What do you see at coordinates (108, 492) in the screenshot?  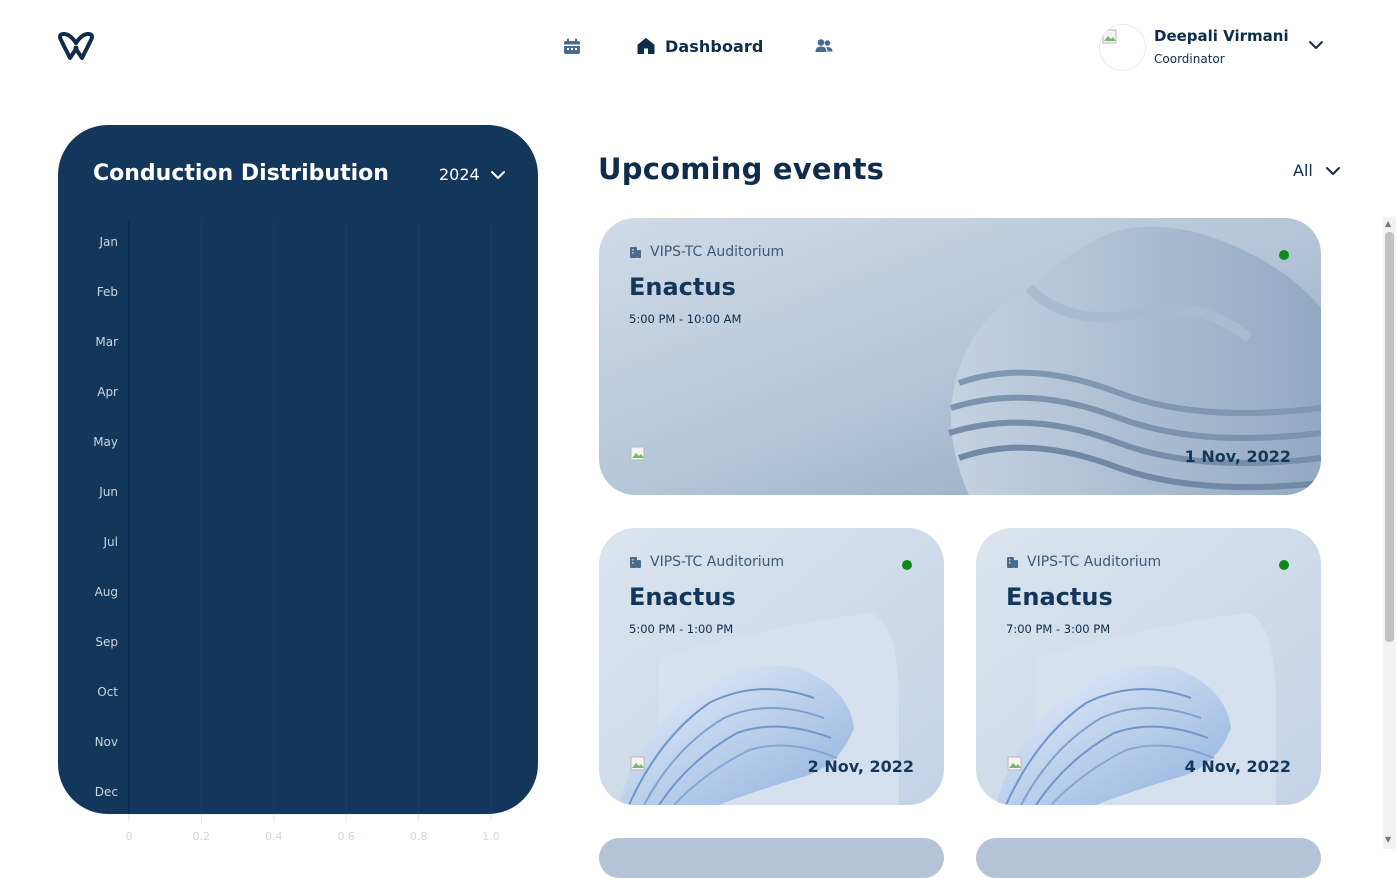 I see `chart-y-tick-label: Jun` at bounding box center [108, 492].